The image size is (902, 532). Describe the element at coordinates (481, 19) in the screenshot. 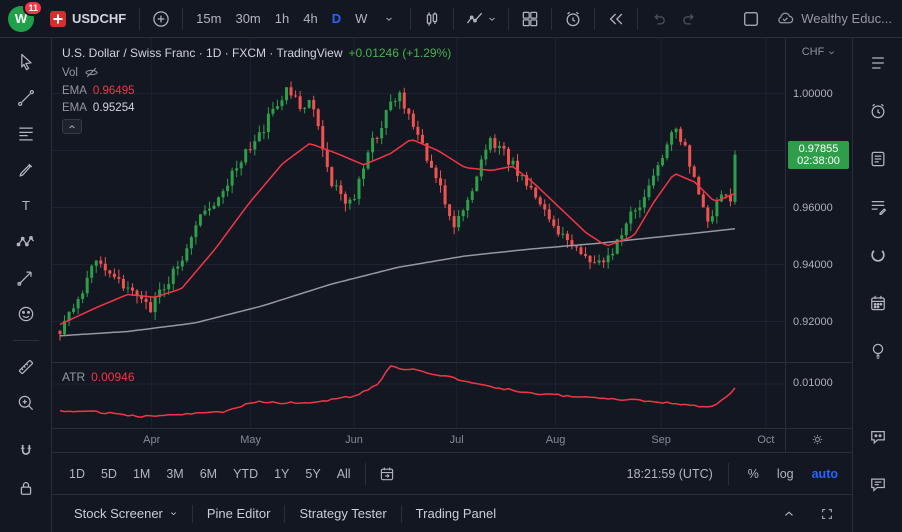

I see `indicators-button` at that location.